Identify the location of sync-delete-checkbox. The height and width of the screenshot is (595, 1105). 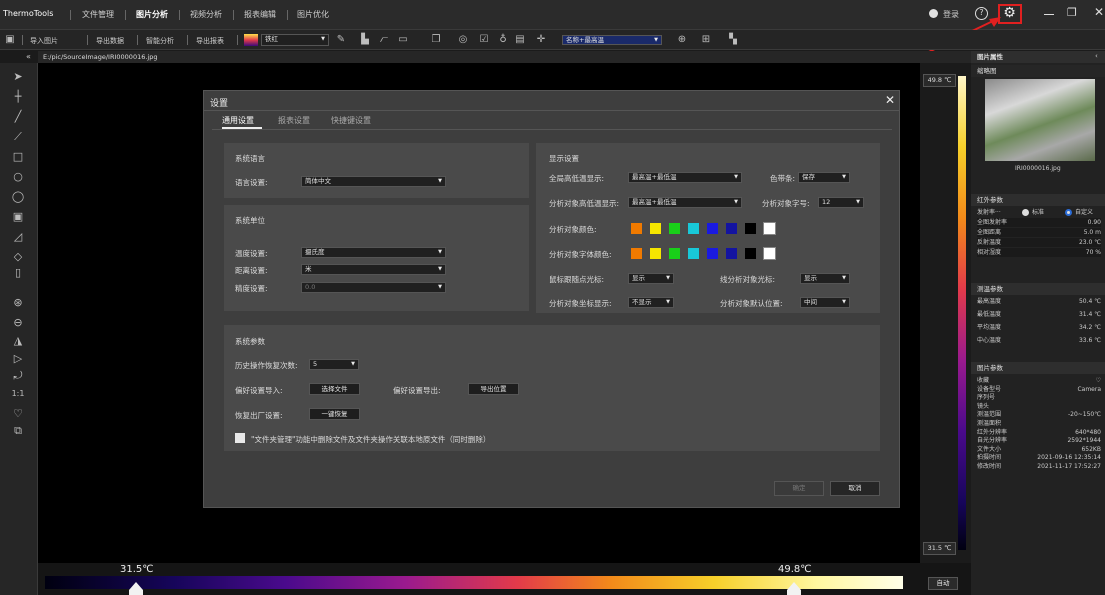
(240, 438).